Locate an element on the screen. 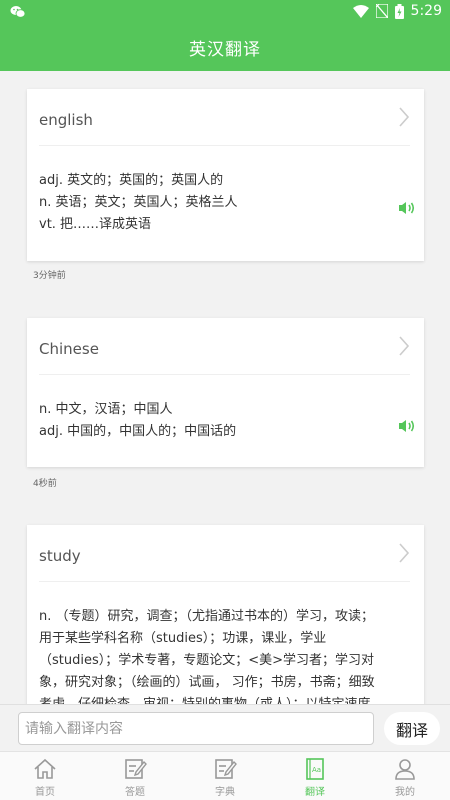 This screenshot has height=800, width=450. status-icons: 5:29 is located at coordinates (397, 11).